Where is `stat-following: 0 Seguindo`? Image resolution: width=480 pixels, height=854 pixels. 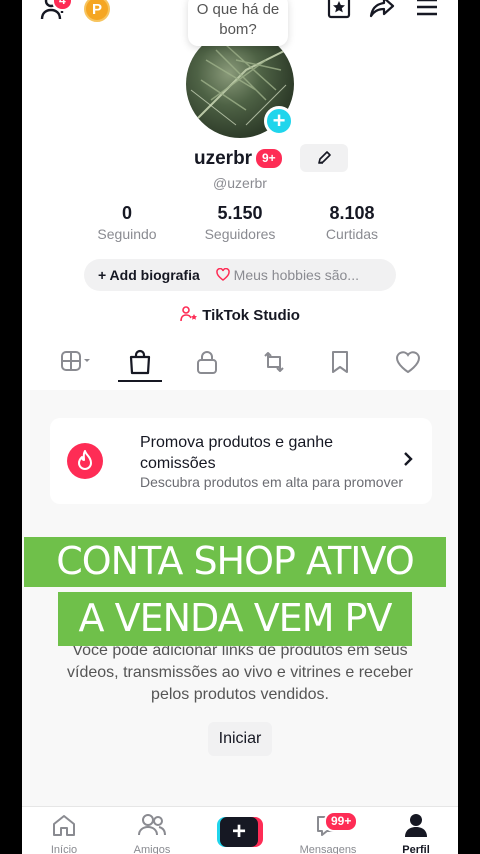 stat-following: 0 Seguindo is located at coordinates (127, 222).